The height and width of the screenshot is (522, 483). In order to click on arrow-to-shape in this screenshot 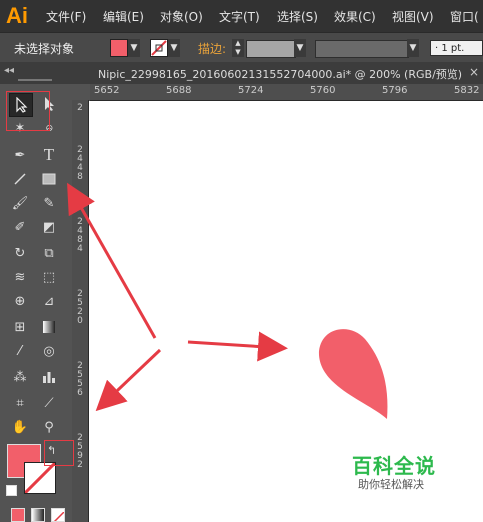, I will do `click(237, 346)`.